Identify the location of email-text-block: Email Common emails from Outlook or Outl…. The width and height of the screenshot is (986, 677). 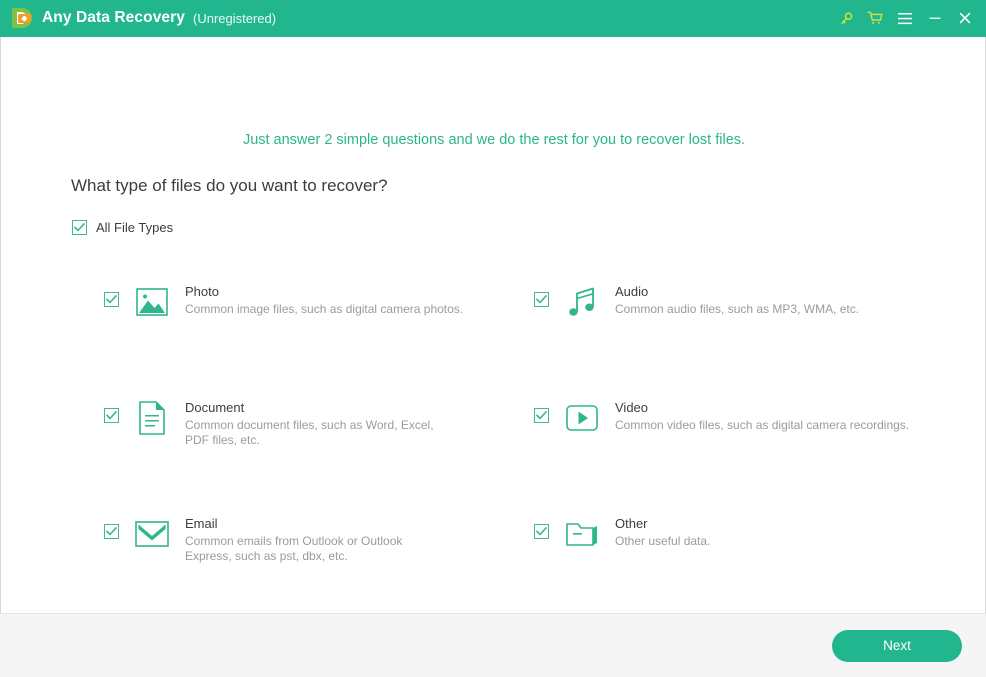
(317, 539).